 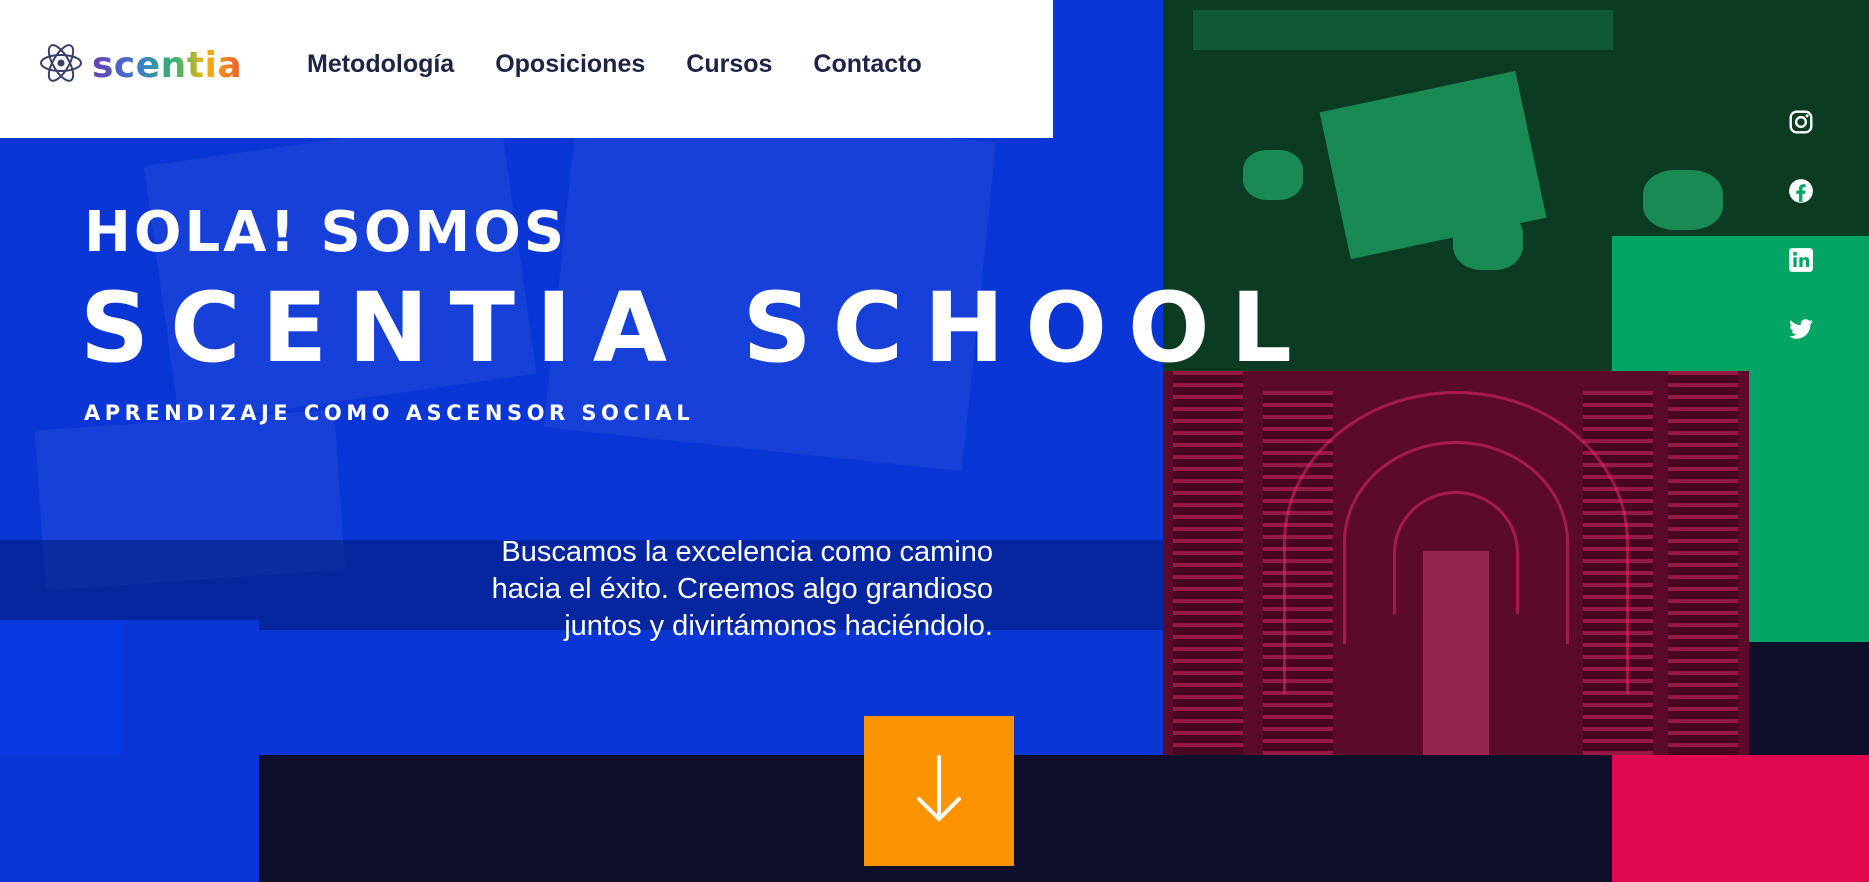 I want to click on hero-description-line: hacia el éxito. Creemos algo grandioso, so click(x=742, y=589).